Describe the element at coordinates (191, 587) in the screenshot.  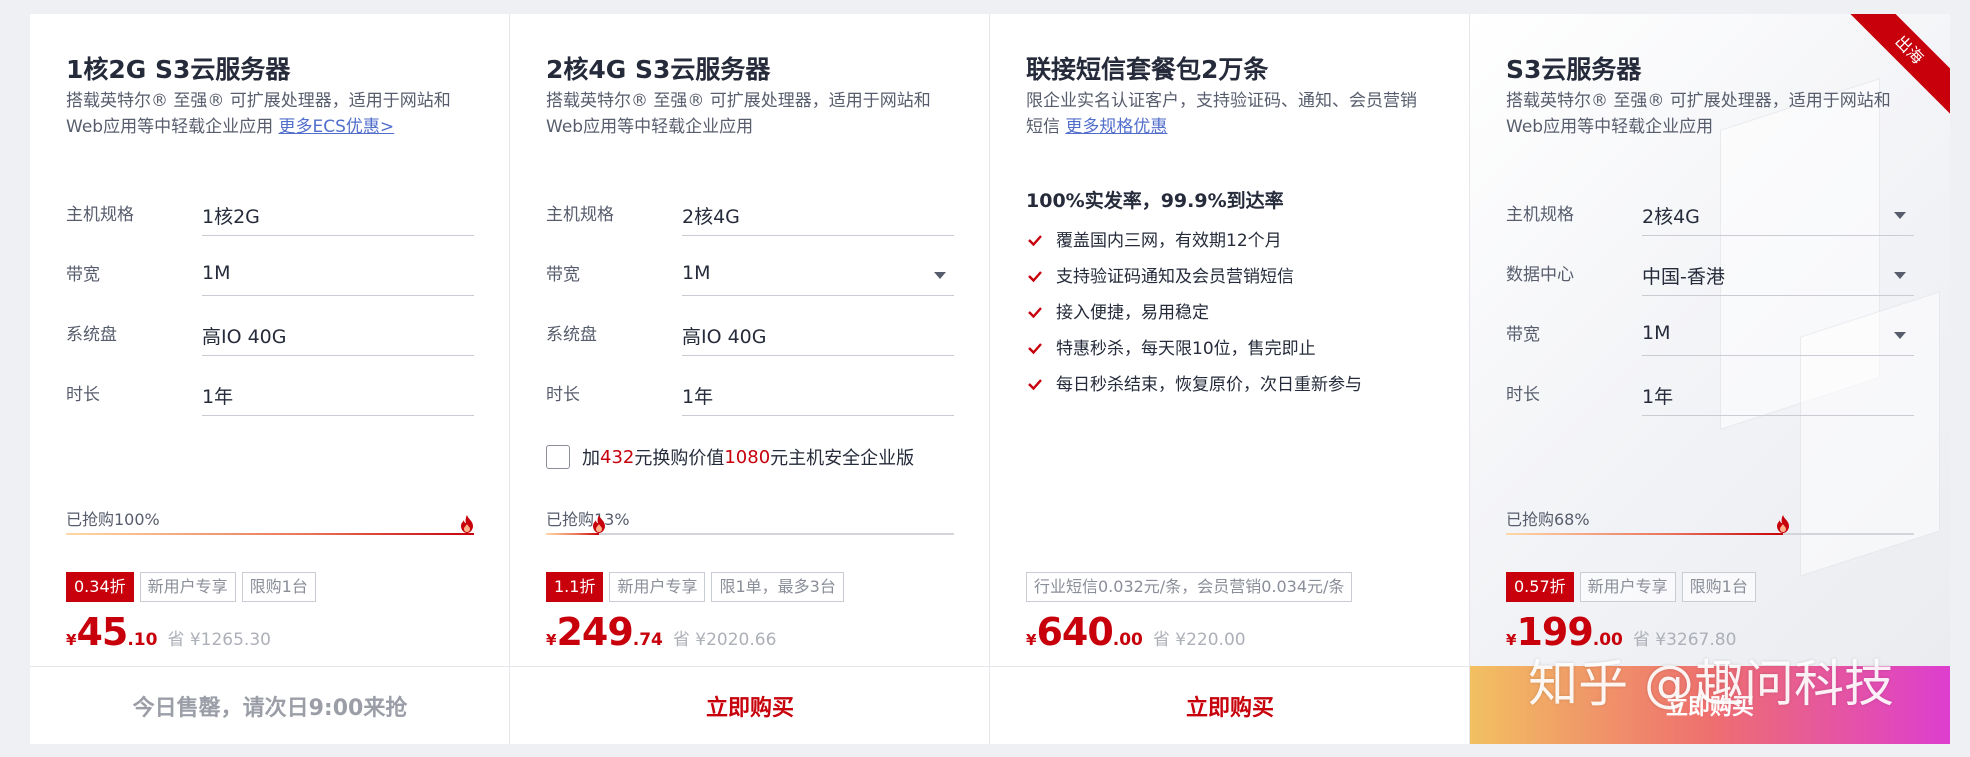
I see `tag-list: 0.34折 新用户专享 限购1台` at that location.